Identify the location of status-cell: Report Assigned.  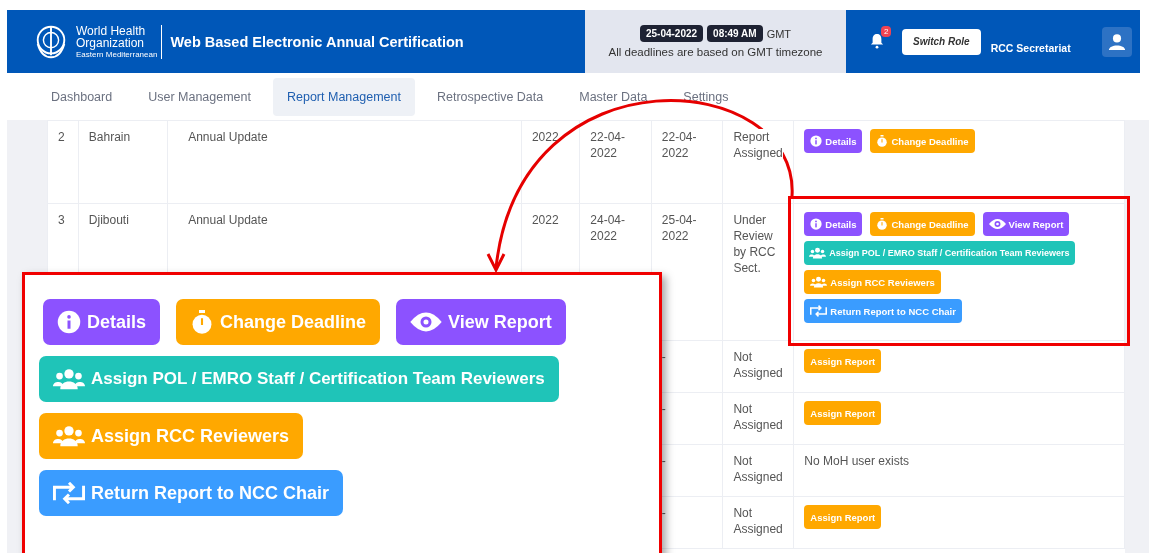
(758, 145).